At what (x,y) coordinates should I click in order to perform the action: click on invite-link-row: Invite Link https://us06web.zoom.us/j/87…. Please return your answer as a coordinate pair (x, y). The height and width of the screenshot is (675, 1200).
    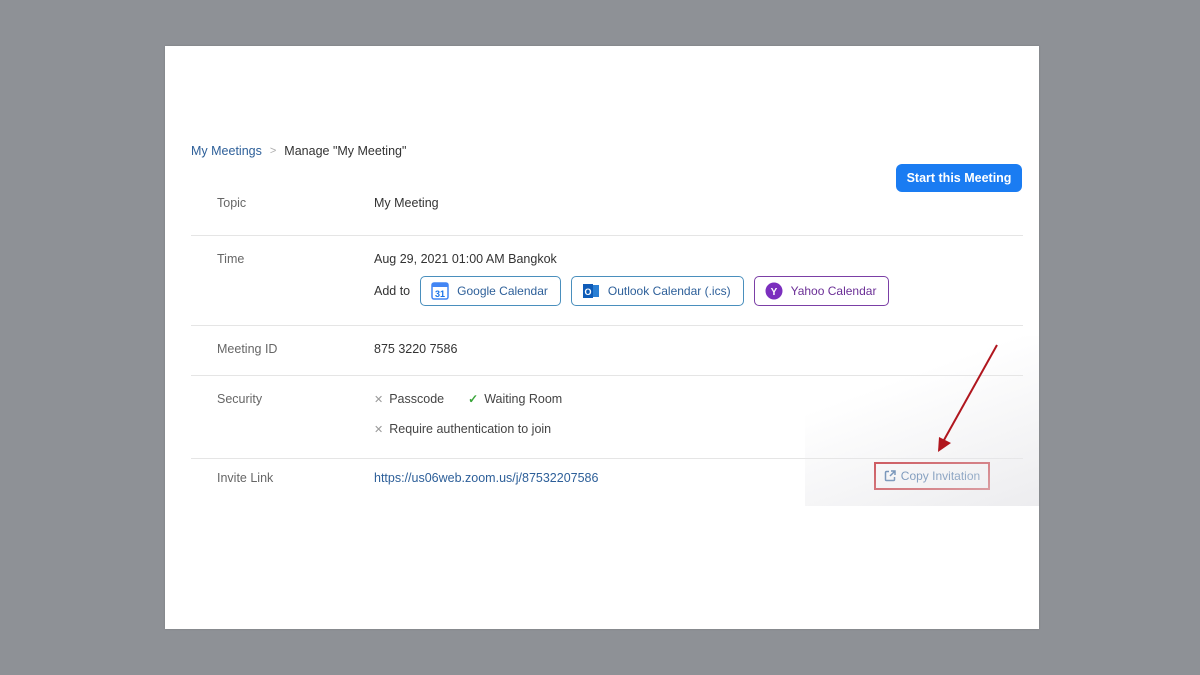
    Looking at the image, I should click on (607, 483).